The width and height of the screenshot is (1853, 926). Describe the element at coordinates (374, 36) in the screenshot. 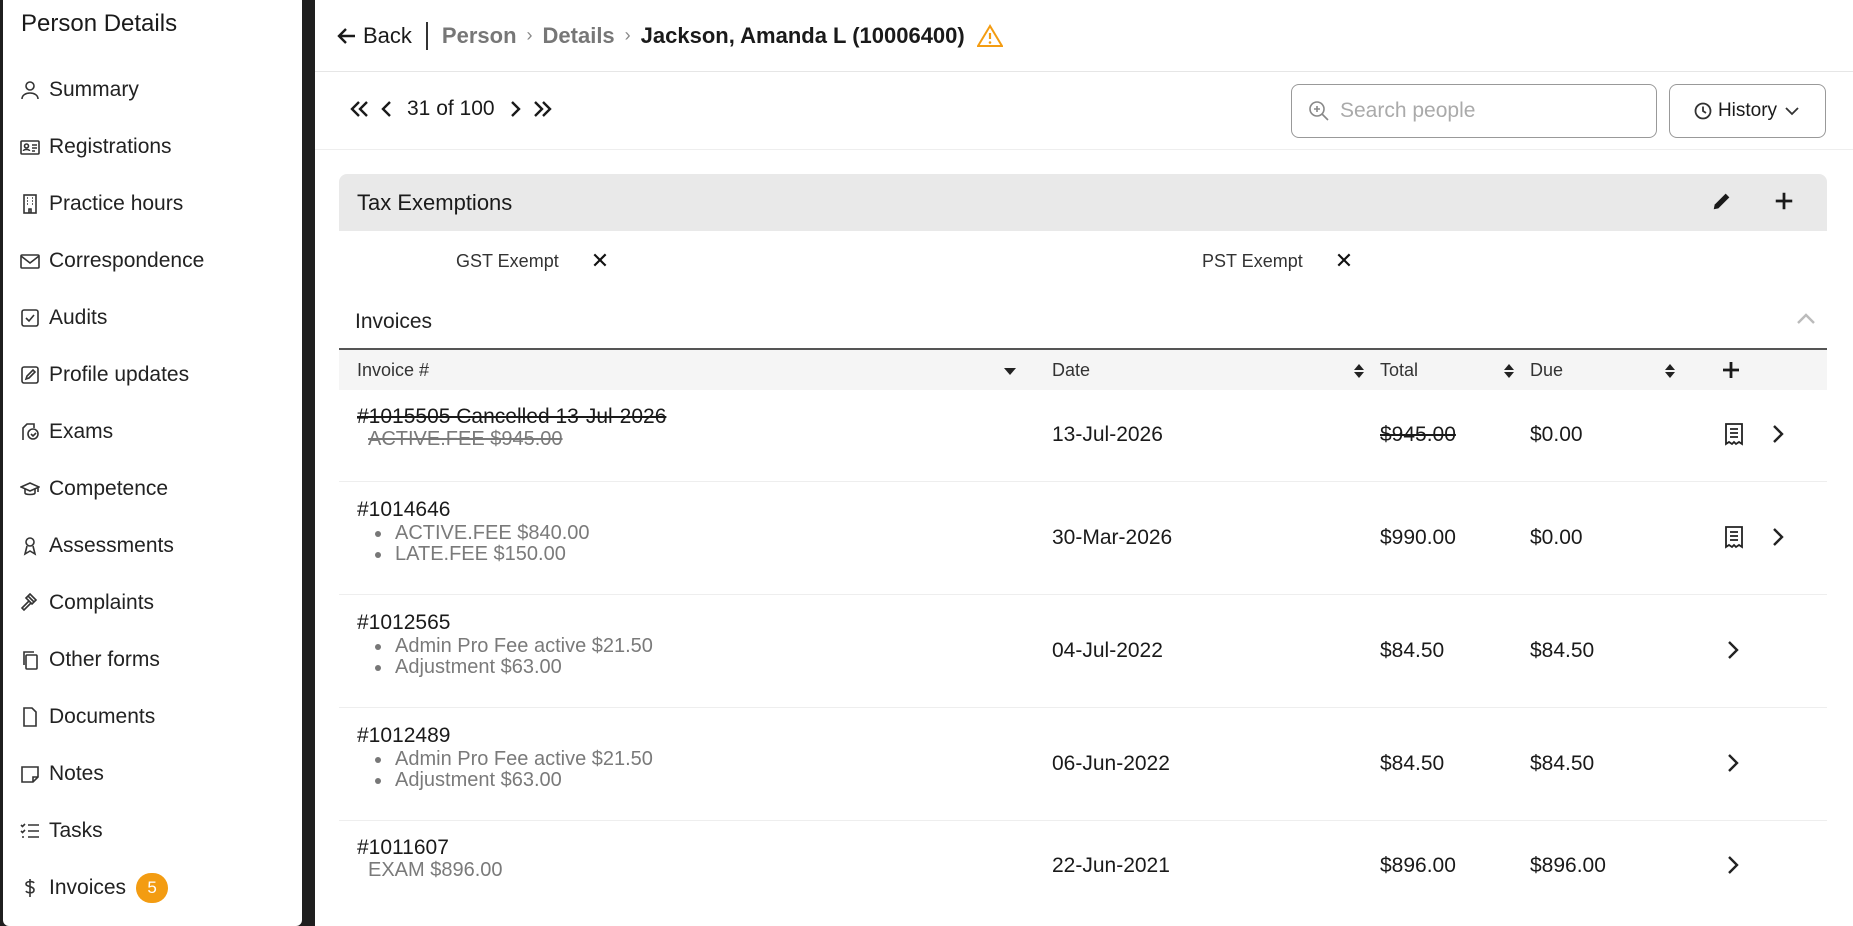

I see `back-button: Back` at that location.